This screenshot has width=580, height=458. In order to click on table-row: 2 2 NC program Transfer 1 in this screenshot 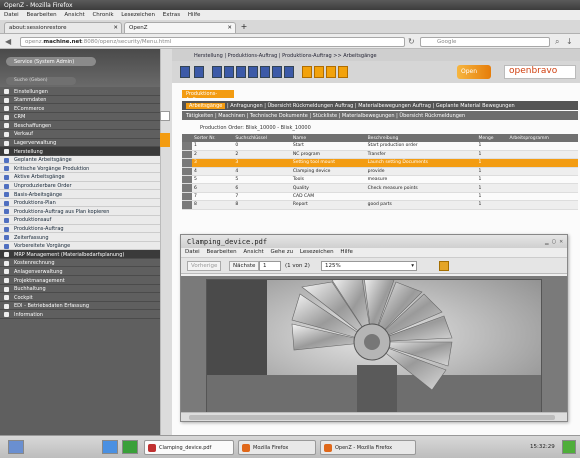, I will do `click(380, 155)`.